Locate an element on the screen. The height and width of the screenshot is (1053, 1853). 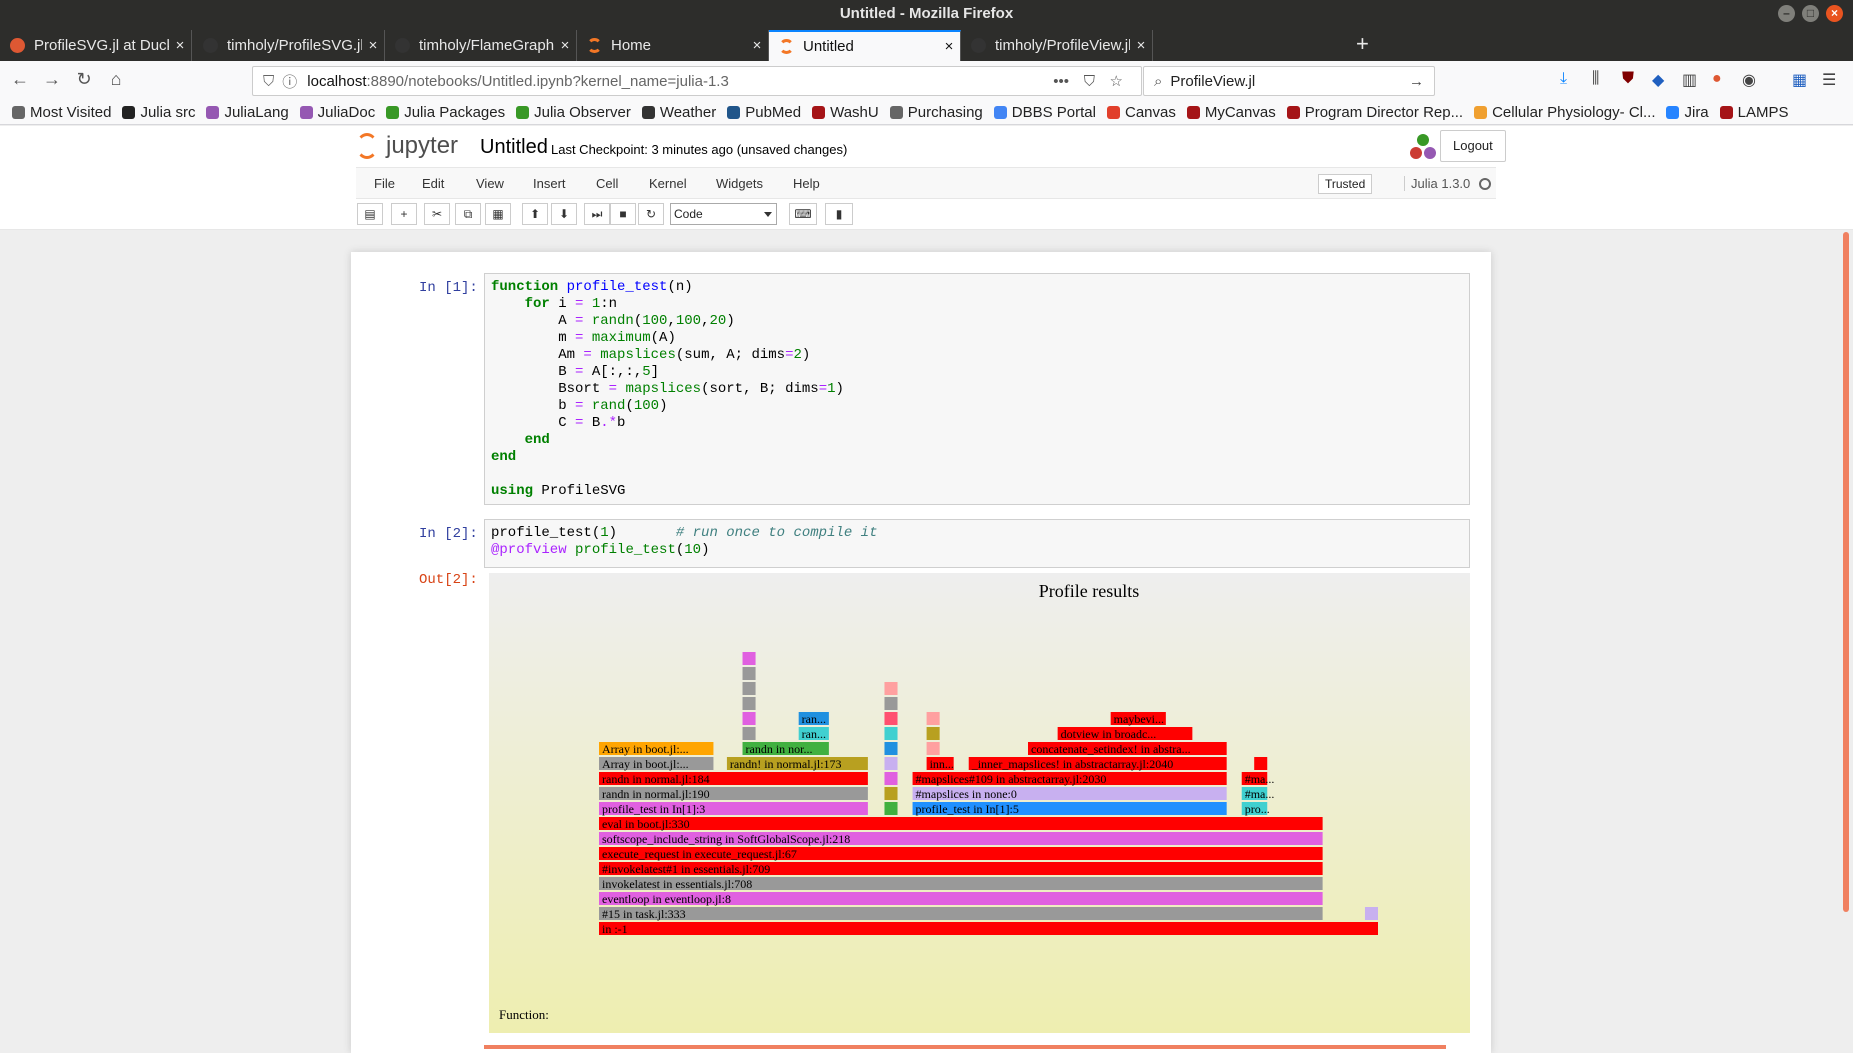
bookmark-item: WashU is located at coordinates (845, 112).